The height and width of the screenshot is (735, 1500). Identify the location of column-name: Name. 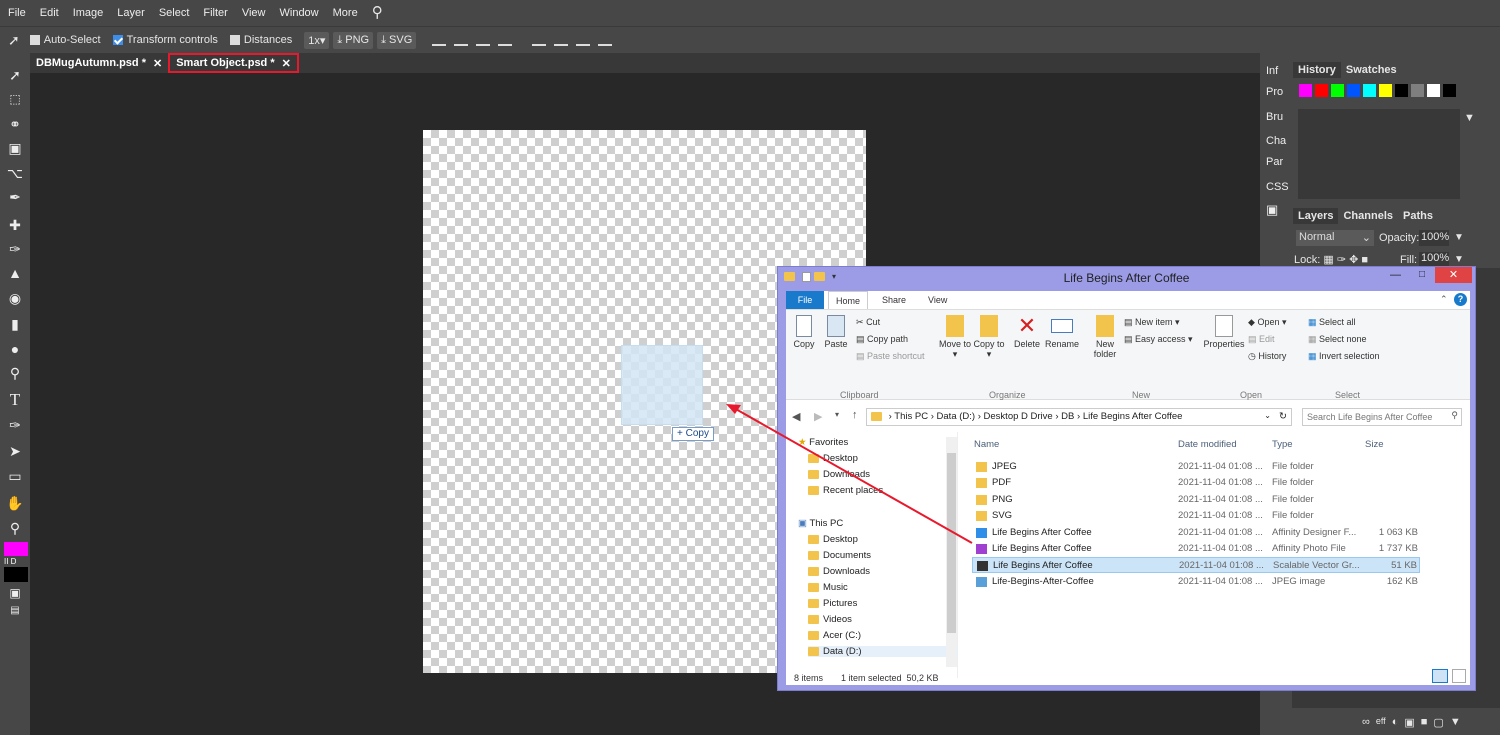
(986, 444).